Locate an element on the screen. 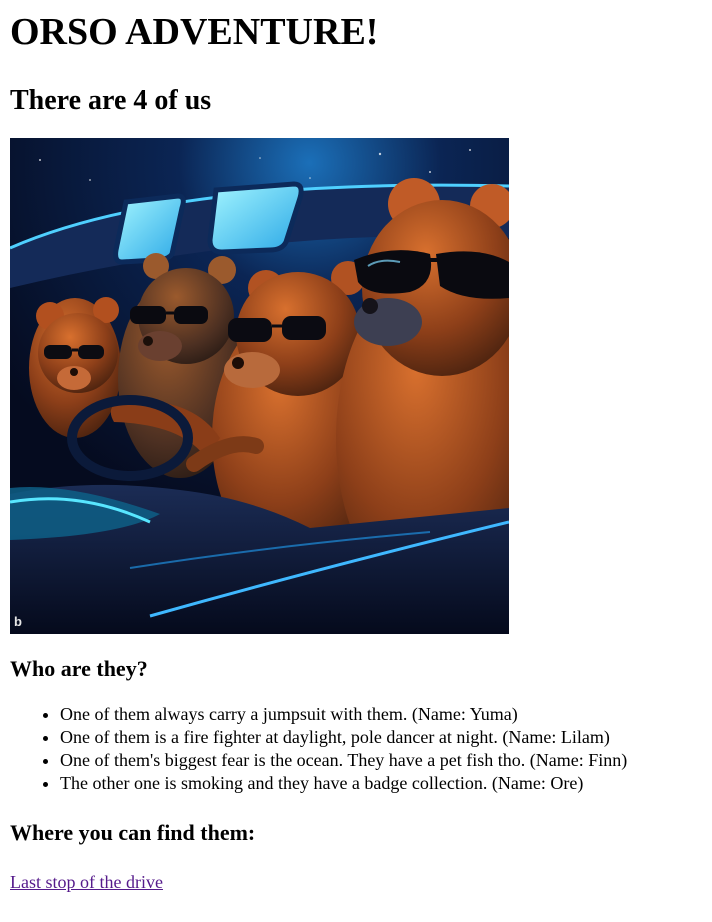  page-subtitle: There are 4 of us is located at coordinates (111, 100).